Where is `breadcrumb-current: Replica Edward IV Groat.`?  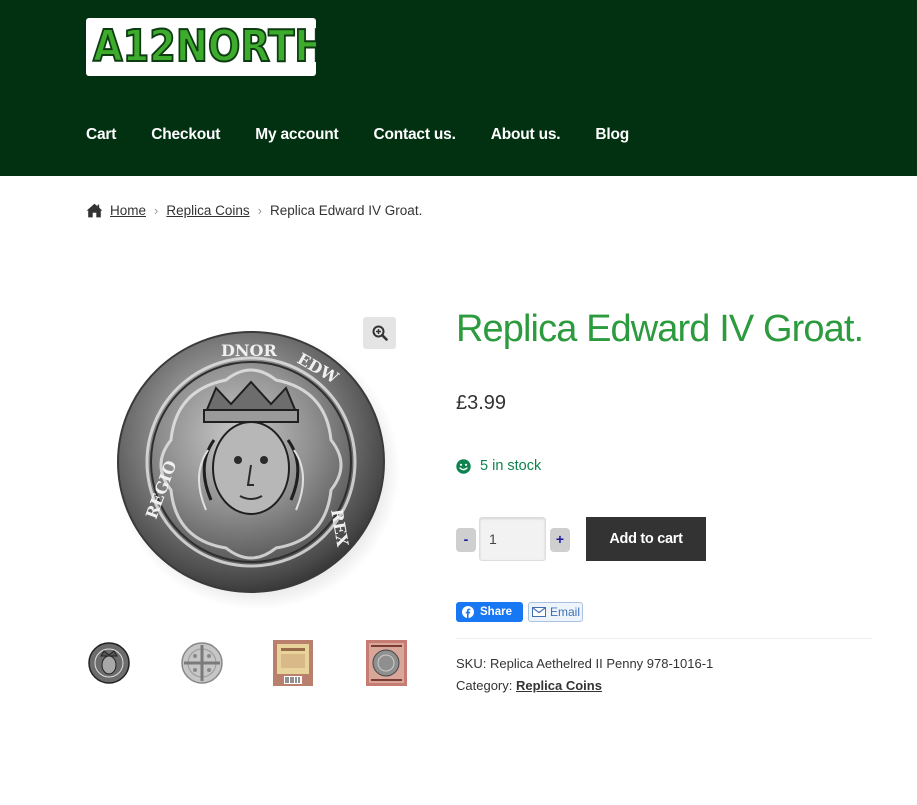
breadcrumb-current: Replica Edward IV Groat. is located at coordinates (346, 210).